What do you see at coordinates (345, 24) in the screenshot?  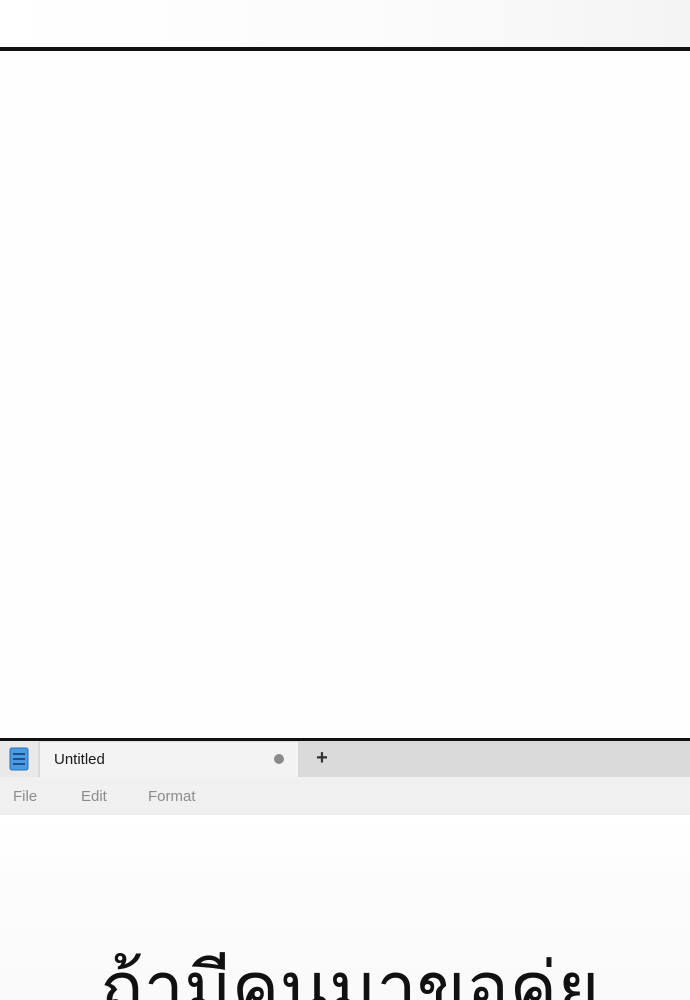 I see `top-background` at bounding box center [345, 24].